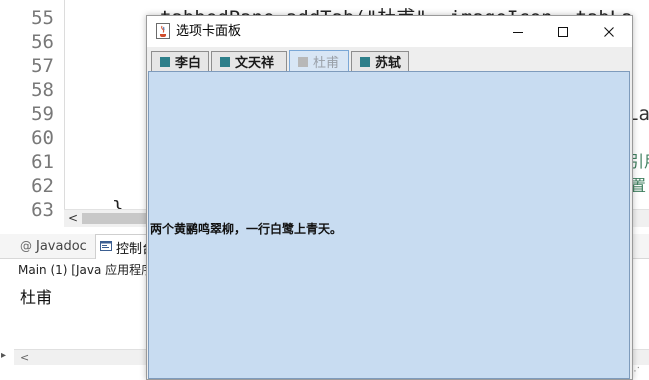 Image resolution: width=649 pixels, height=380 pixels. Describe the element at coordinates (42, 18) in the screenshot. I see `line-number: 55` at that location.